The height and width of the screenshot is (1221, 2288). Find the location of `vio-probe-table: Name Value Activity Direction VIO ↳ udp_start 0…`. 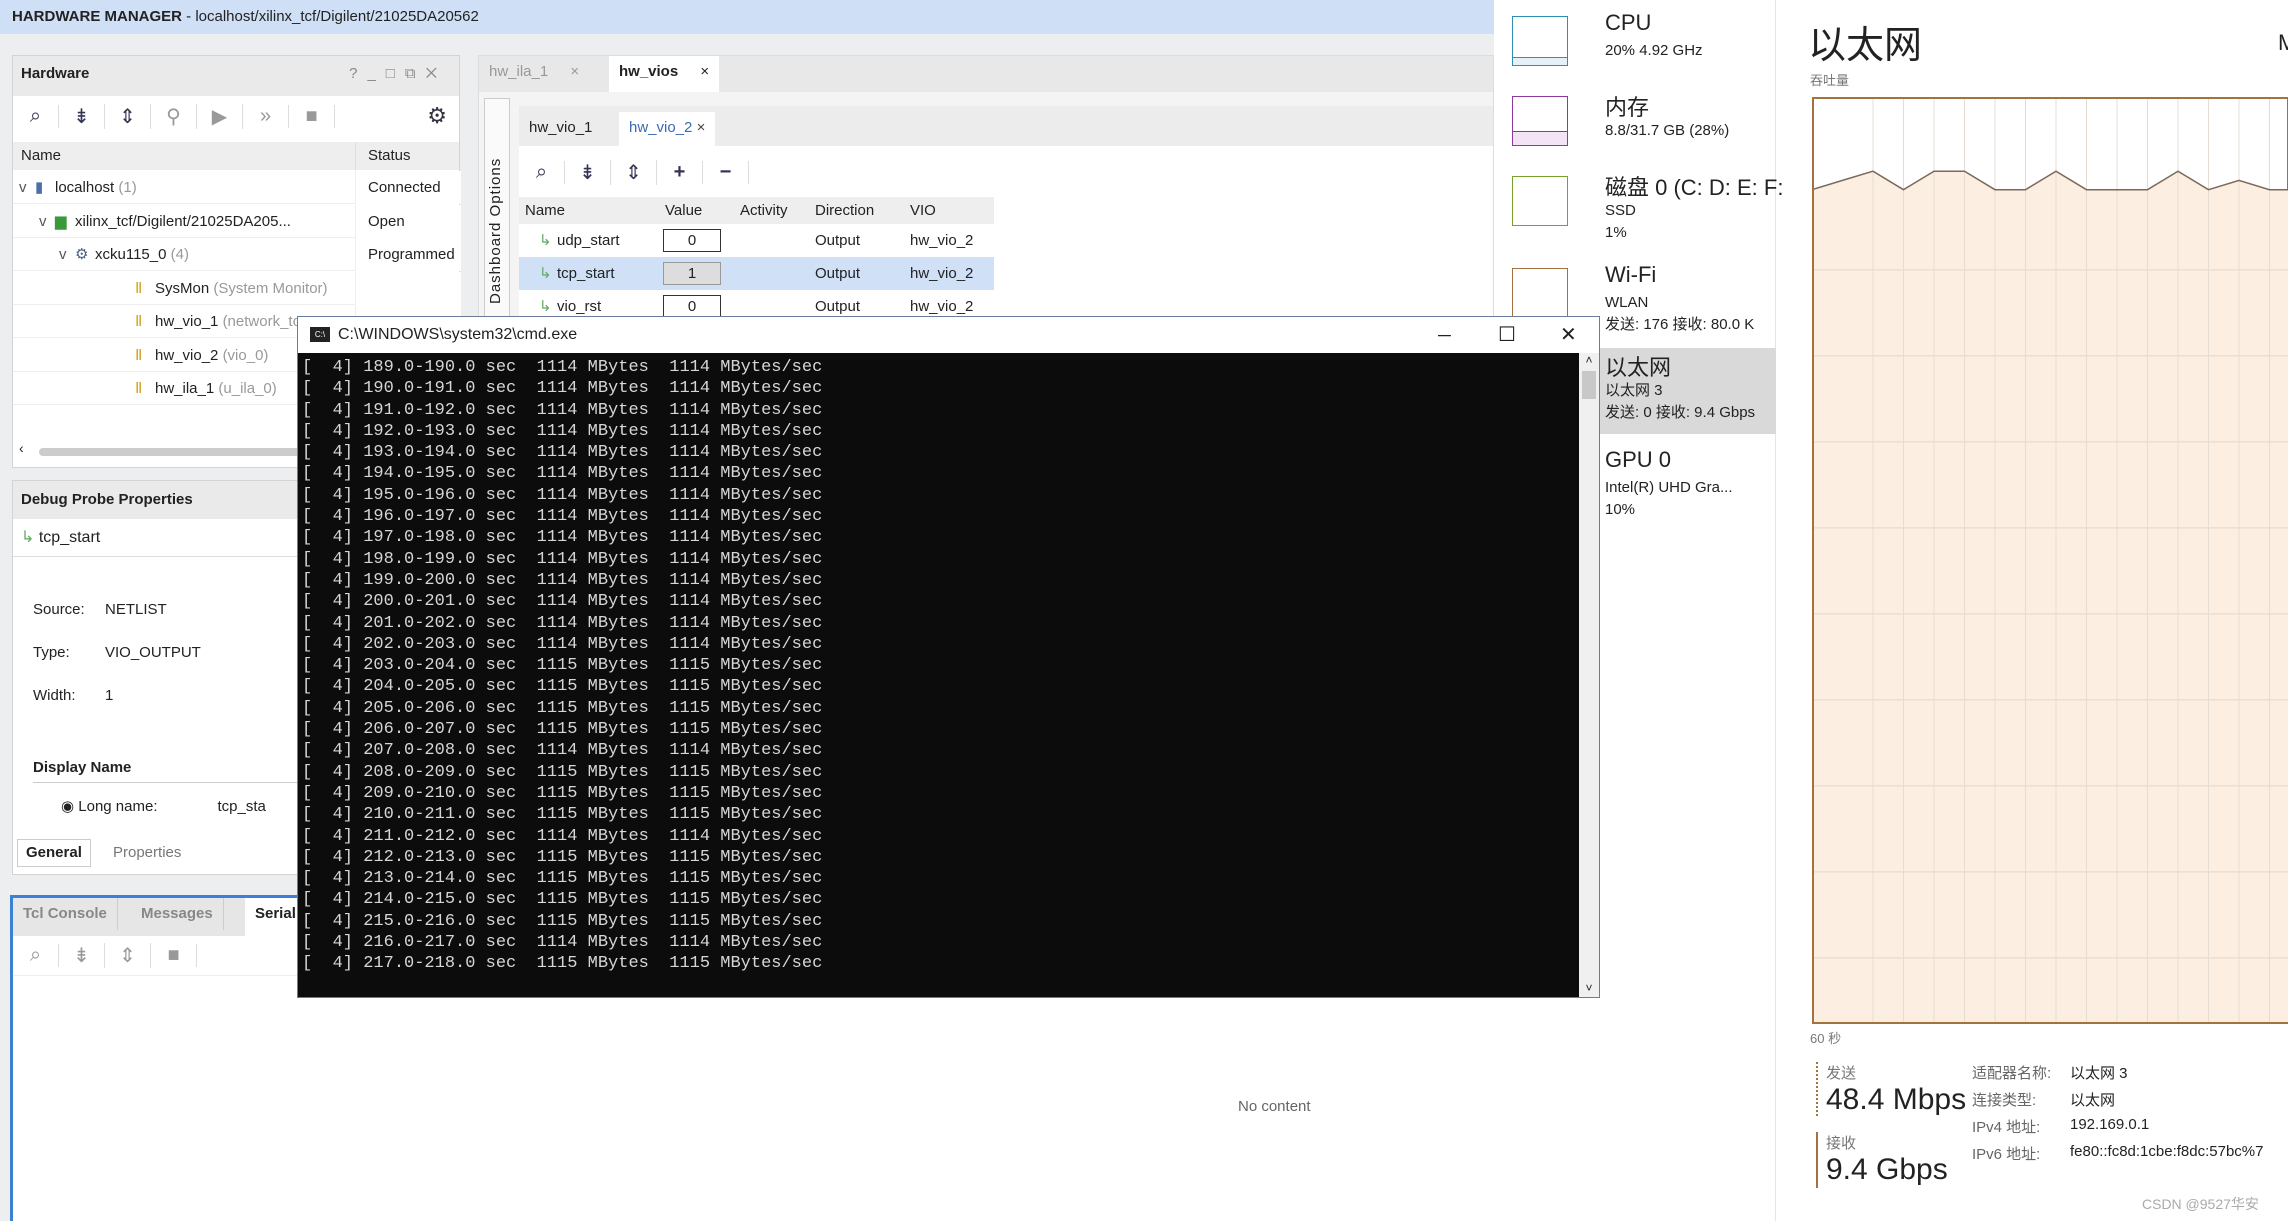

vio-probe-table: Name Value Activity Direction VIO ↳ udp_start 0… is located at coordinates (756, 260).